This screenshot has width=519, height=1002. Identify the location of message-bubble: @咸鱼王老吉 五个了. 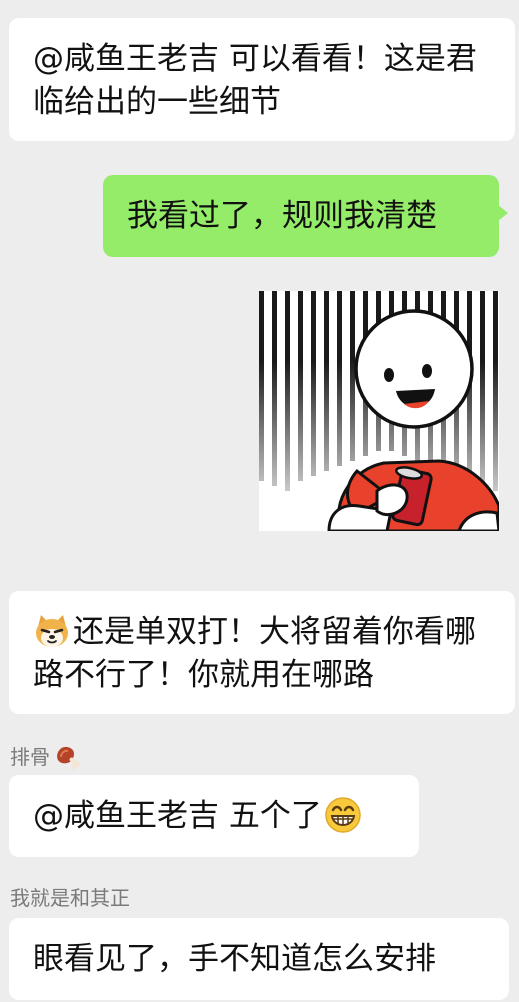
(214, 816).